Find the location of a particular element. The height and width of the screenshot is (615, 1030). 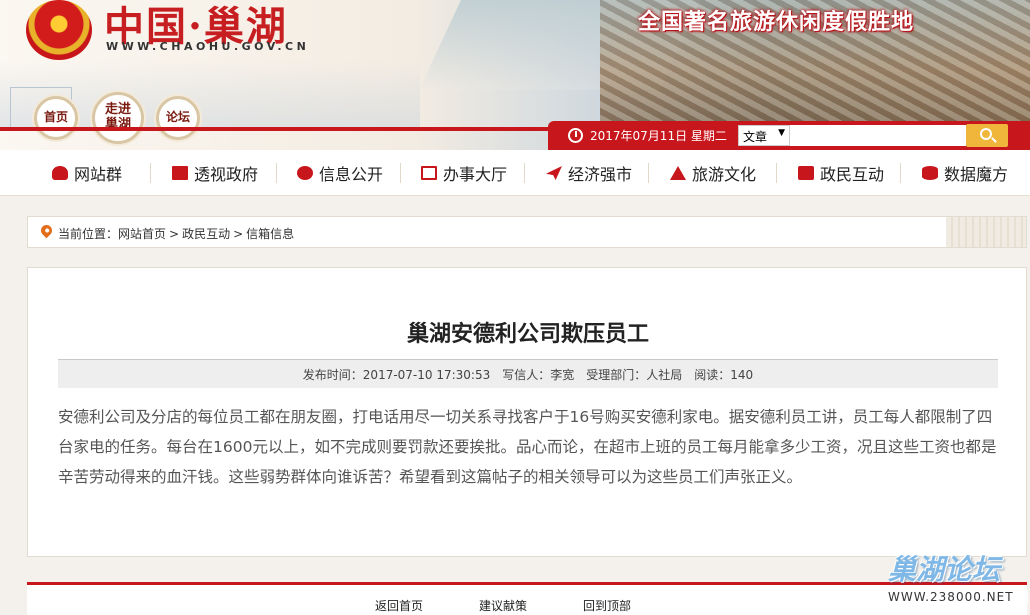

watermark-url: WWW.238000.NET is located at coordinates (958, 597).